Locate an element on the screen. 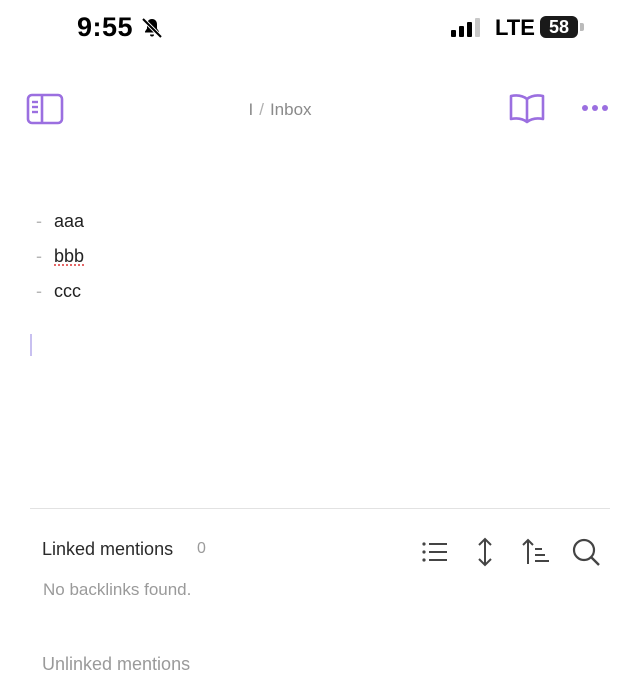 This screenshot has width=640, height=697. no-backlinks-message: No backlinks found. is located at coordinates (117, 589).